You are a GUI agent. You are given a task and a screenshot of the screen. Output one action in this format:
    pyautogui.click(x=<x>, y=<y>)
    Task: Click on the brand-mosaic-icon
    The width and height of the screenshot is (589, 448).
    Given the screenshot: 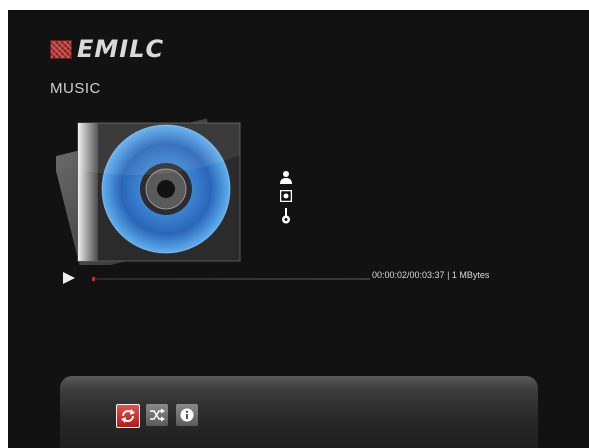 What is the action you would take?
    pyautogui.click(x=61, y=49)
    